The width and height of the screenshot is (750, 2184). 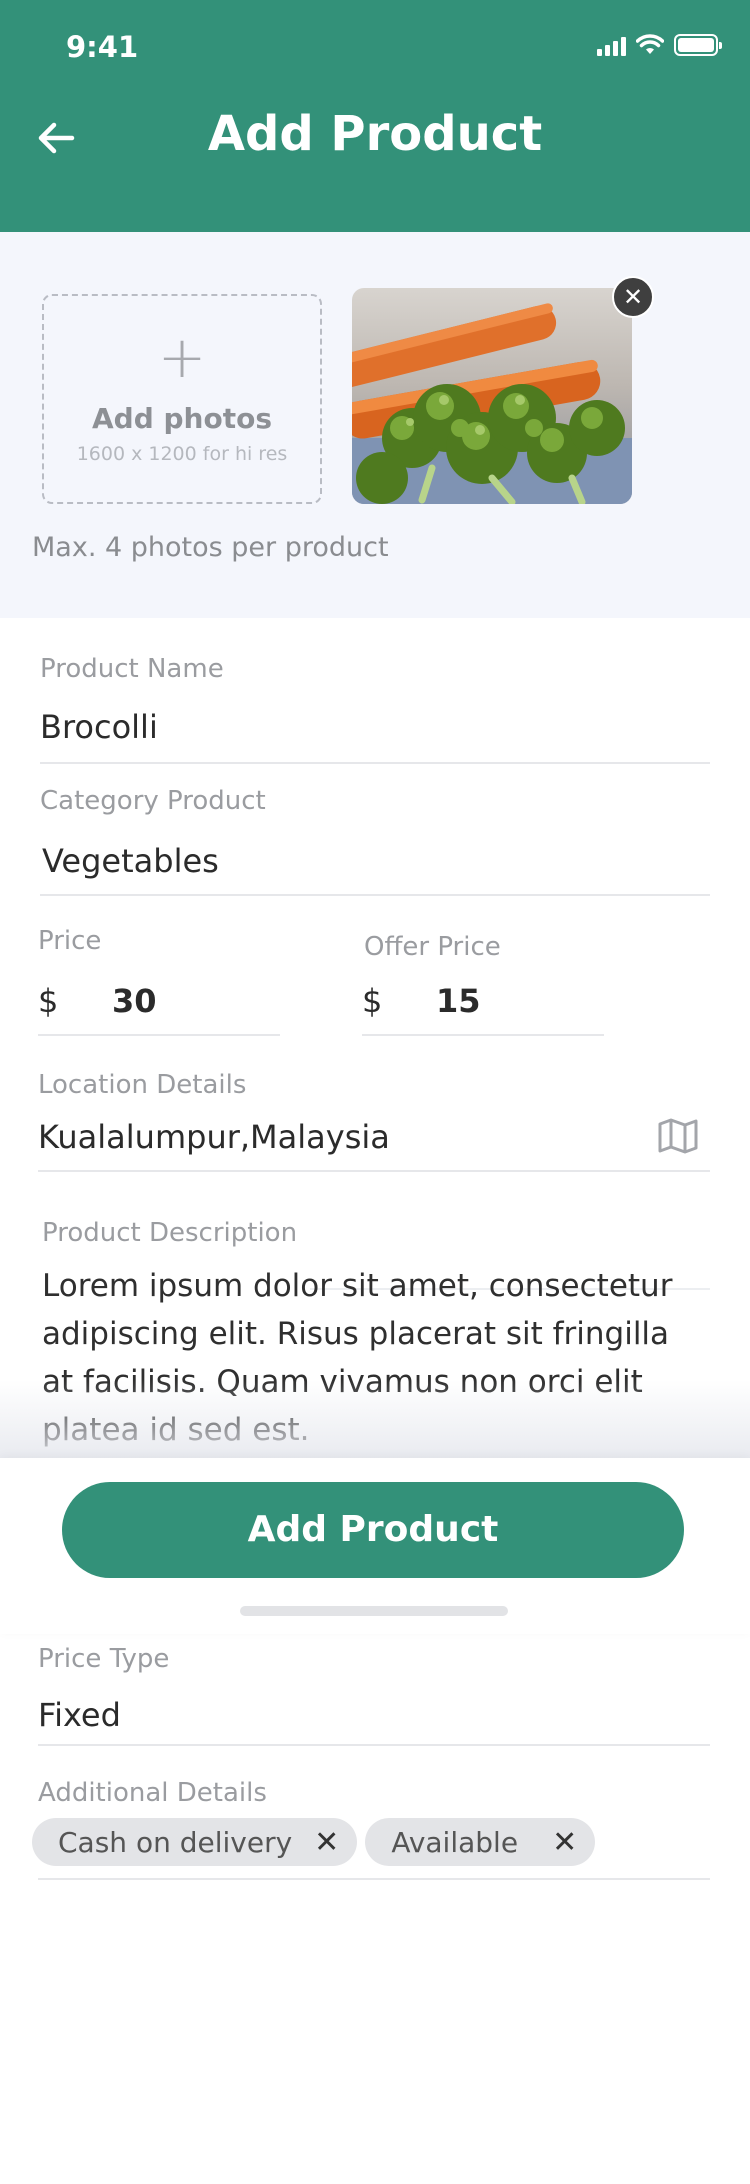 I want to click on chip-available: Available ✕, so click(x=480, y=1842).